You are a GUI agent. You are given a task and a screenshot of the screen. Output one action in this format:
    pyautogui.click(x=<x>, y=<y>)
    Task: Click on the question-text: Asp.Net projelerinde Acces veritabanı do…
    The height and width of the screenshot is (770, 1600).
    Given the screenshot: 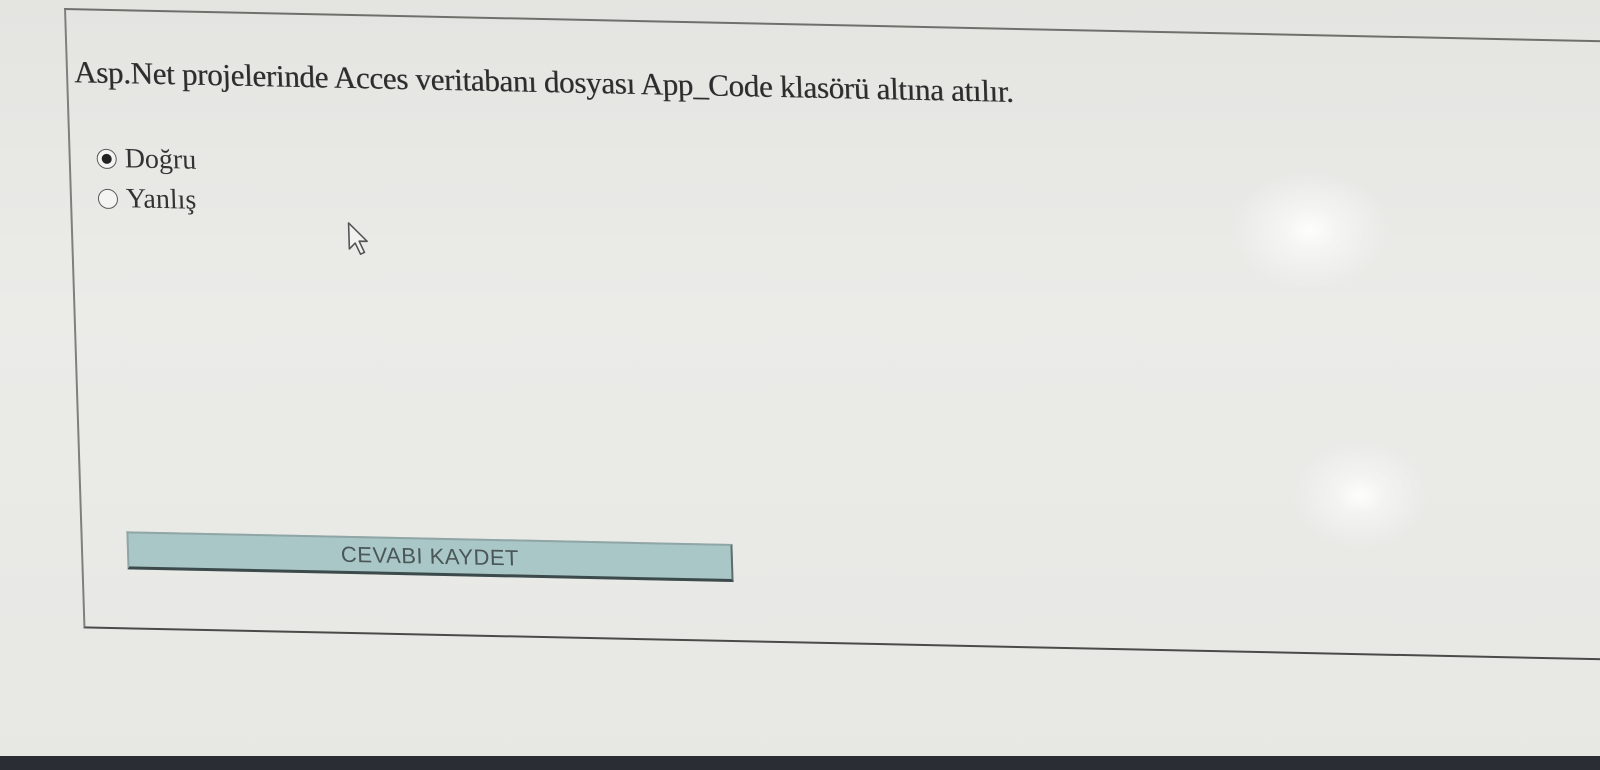 What is the action you would take?
    pyautogui.click(x=543, y=81)
    